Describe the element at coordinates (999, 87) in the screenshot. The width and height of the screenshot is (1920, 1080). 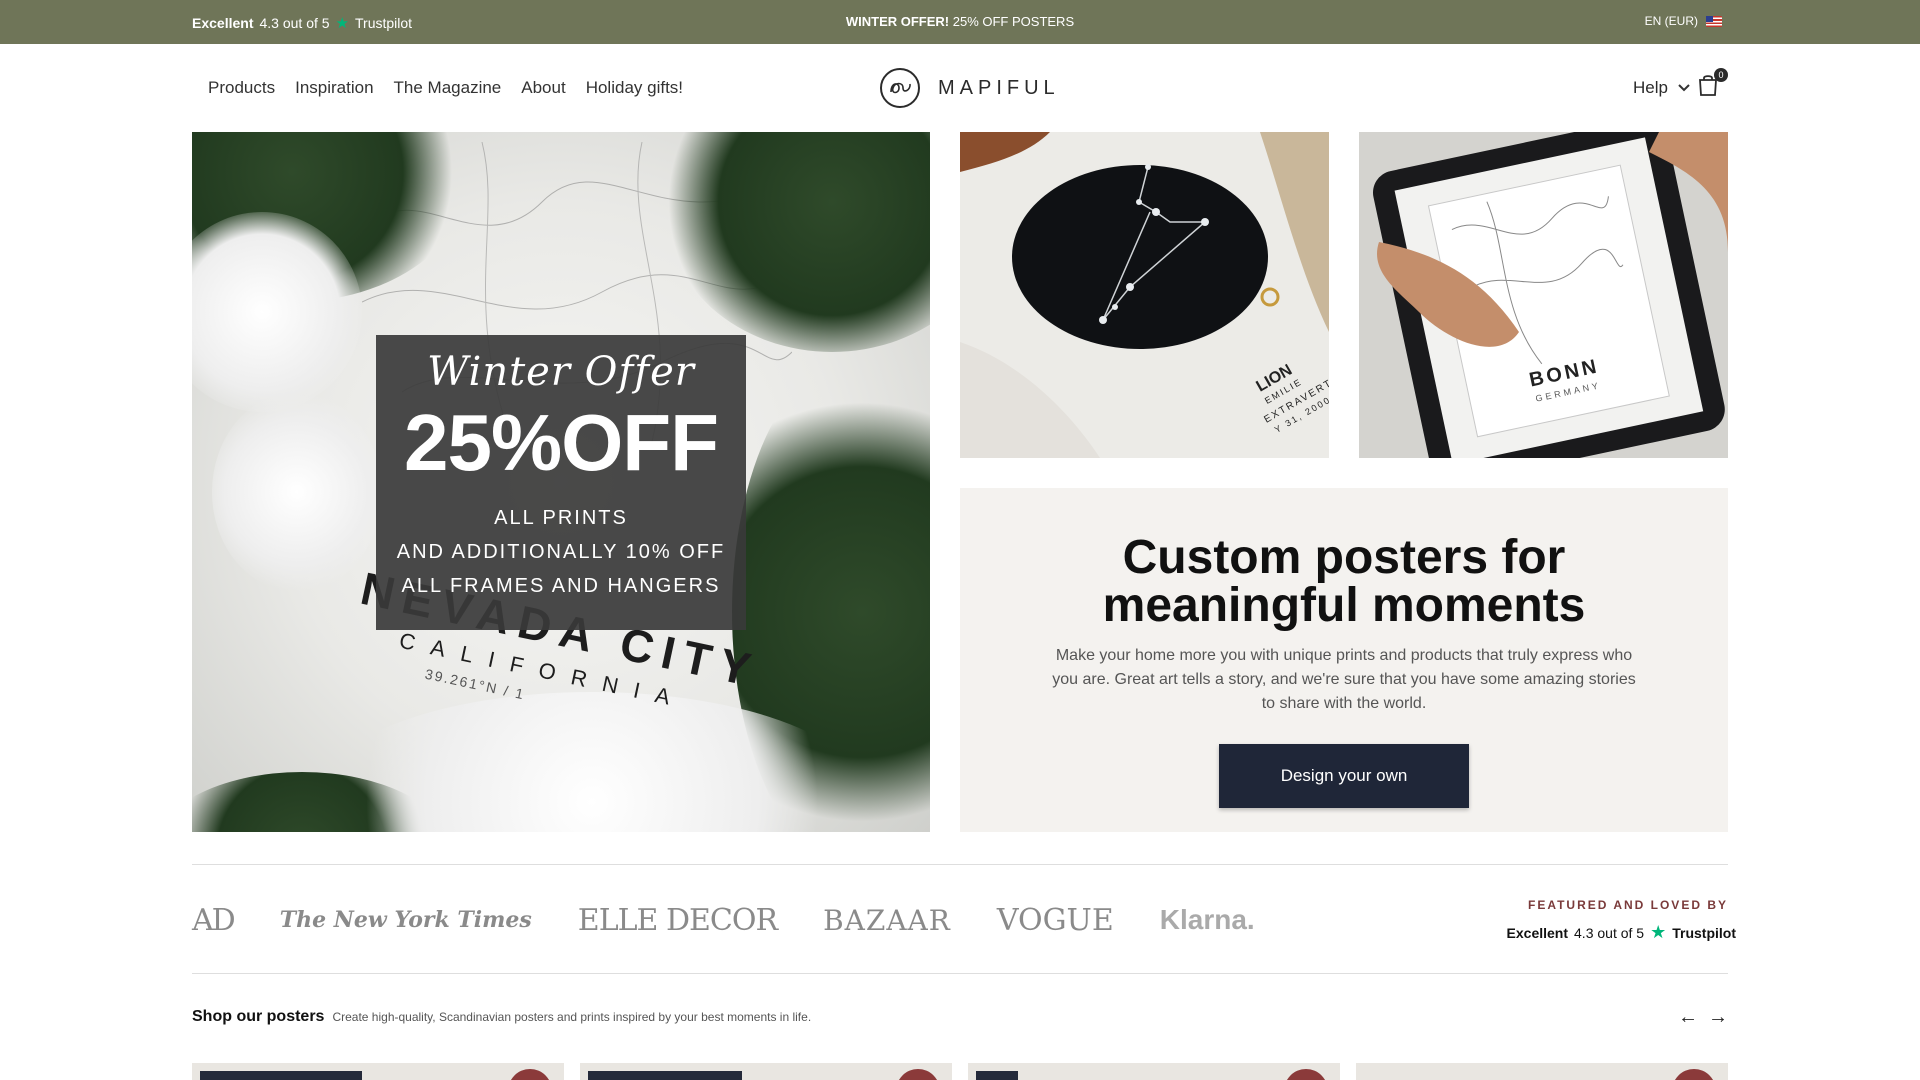
I see `logo-wordmark: MAPIFUL` at that location.